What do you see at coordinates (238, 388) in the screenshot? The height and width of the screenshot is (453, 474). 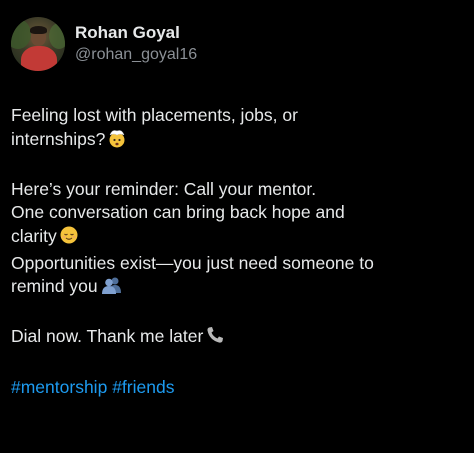 I see `hashtags-line: #mentorship #friends` at bounding box center [238, 388].